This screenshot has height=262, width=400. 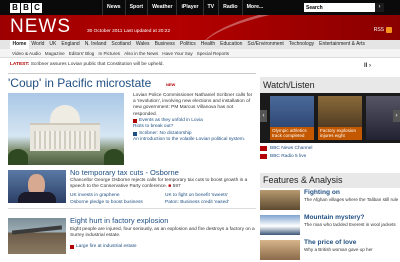 What do you see at coordinates (113, 7) in the screenshot?
I see `global-nav-news: News` at bounding box center [113, 7].